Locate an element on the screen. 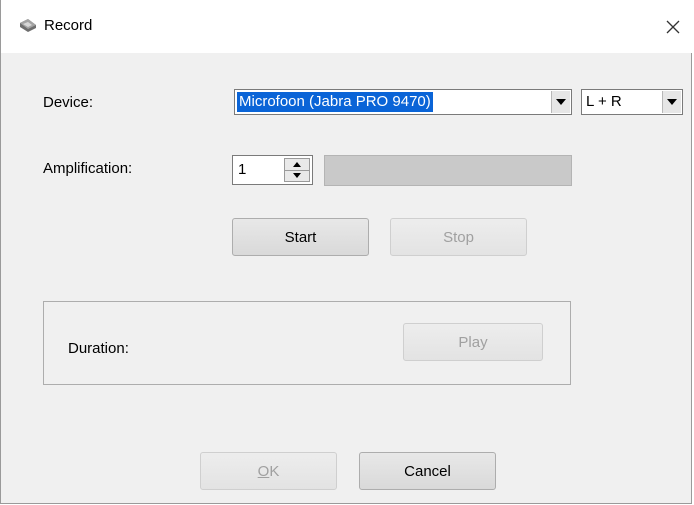  device-select: Microfoon (Jabra PRO 9470) is located at coordinates (403, 102).